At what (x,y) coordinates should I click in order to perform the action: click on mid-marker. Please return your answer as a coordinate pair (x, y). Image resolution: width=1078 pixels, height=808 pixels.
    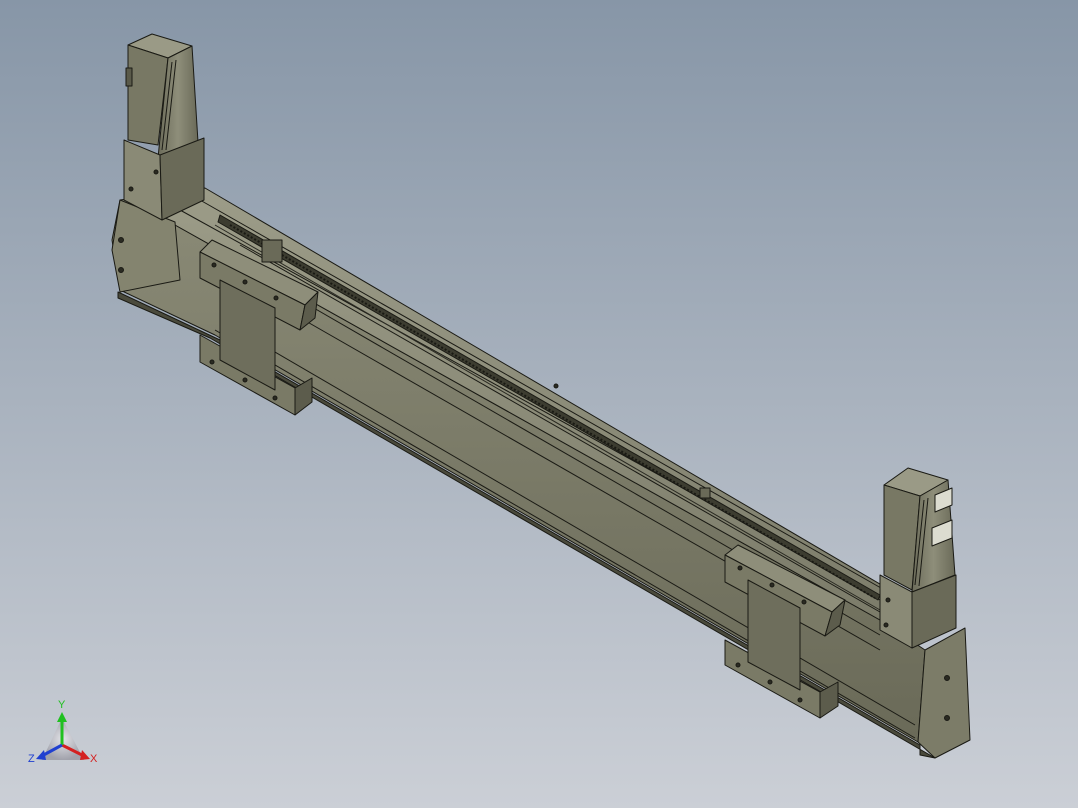
    Looking at the image, I should click on (556, 386).